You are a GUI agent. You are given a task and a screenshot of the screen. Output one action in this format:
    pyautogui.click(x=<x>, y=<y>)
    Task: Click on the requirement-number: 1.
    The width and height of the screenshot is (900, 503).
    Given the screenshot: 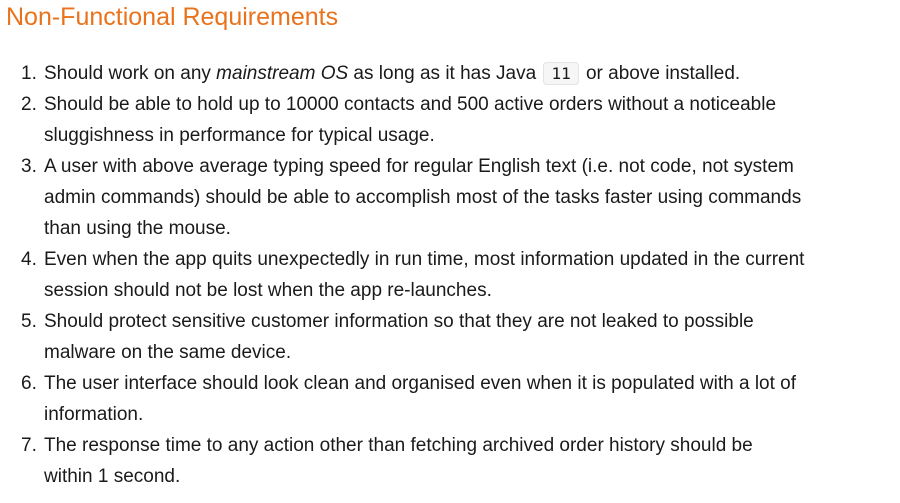 What is the action you would take?
    pyautogui.click(x=29, y=73)
    